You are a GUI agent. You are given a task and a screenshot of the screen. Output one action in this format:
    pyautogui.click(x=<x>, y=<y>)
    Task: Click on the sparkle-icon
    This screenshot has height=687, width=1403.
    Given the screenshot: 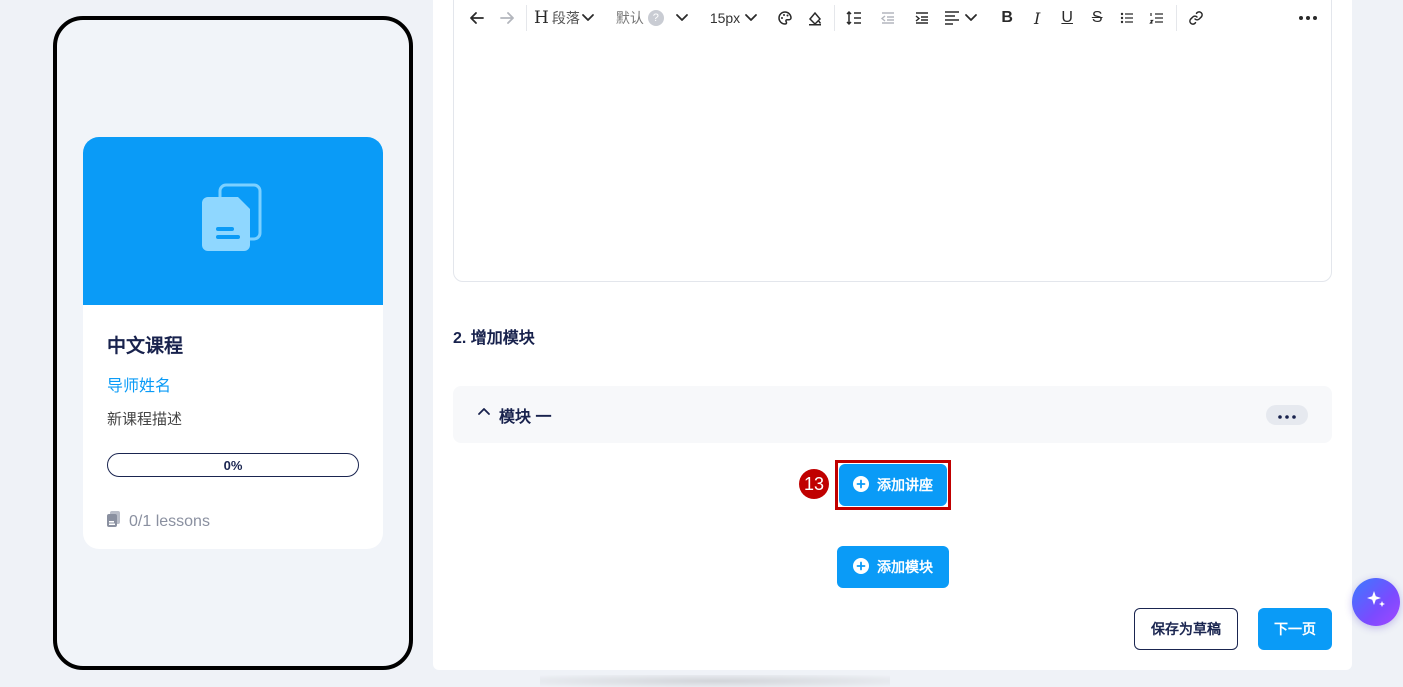 What is the action you would take?
    pyautogui.click(x=1376, y=602)
    